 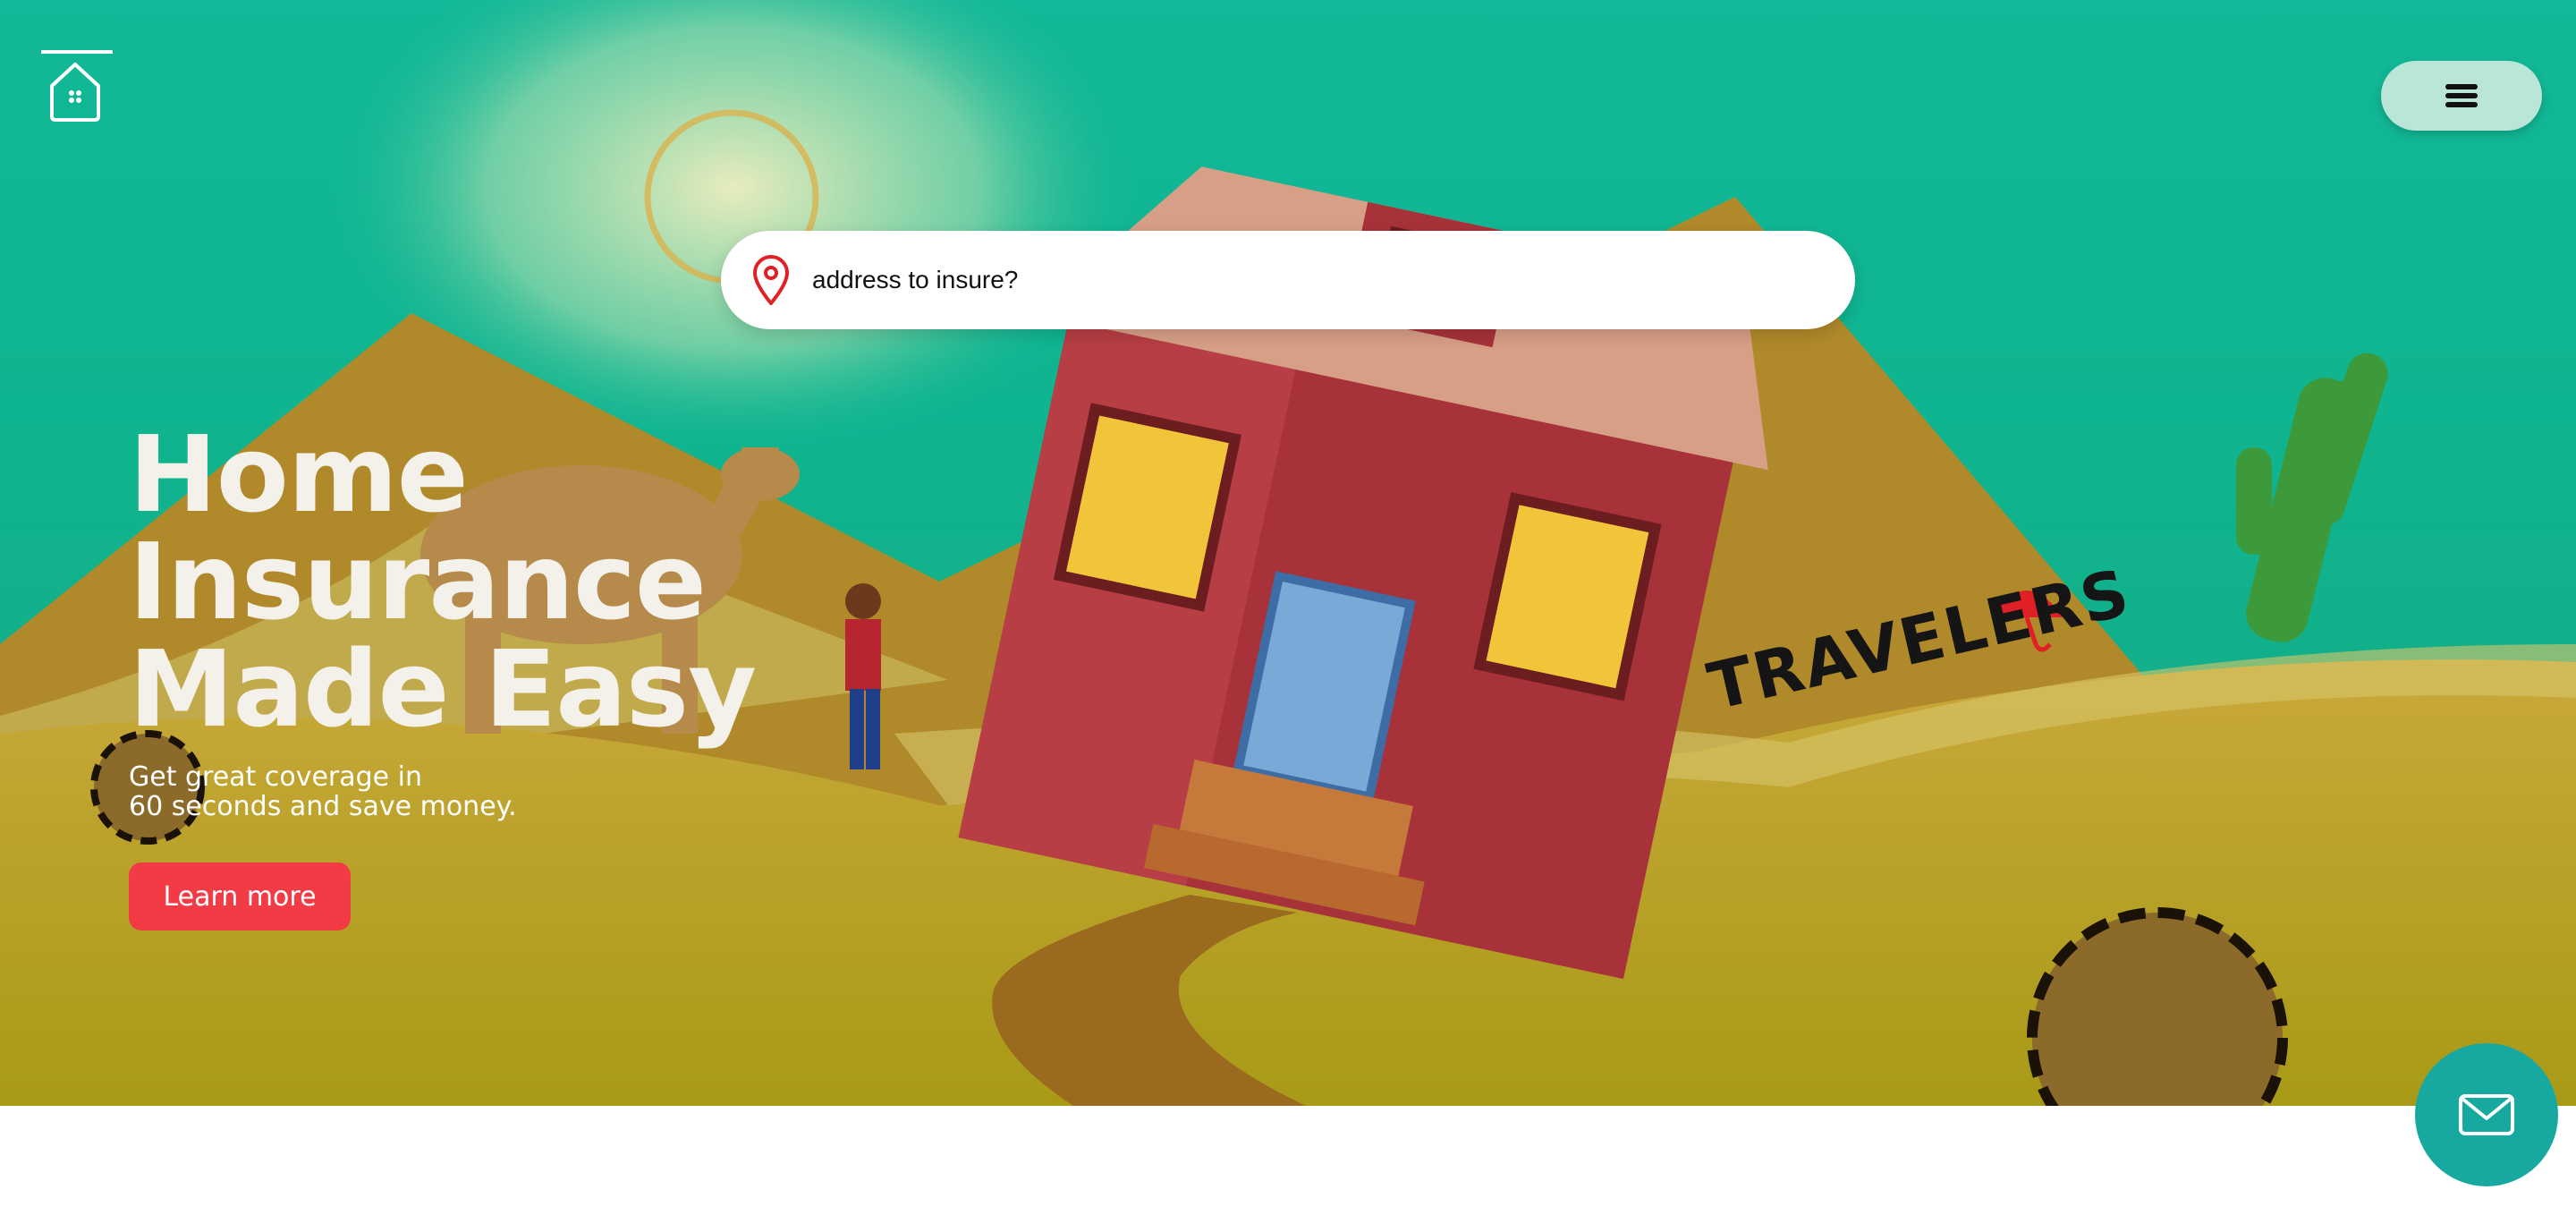 What do you see at coordinates (299, 474) in the screenshot?
I see `headline-line-1: Home` at bounding box center [299, 474].